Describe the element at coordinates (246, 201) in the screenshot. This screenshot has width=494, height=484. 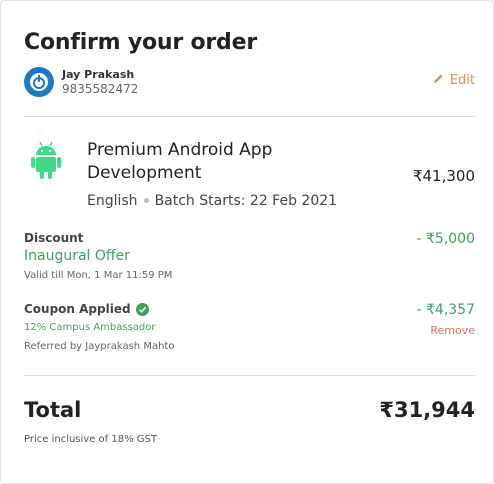
I see `course-batch: Batch Starts: 22 Feb 2021` at that location.